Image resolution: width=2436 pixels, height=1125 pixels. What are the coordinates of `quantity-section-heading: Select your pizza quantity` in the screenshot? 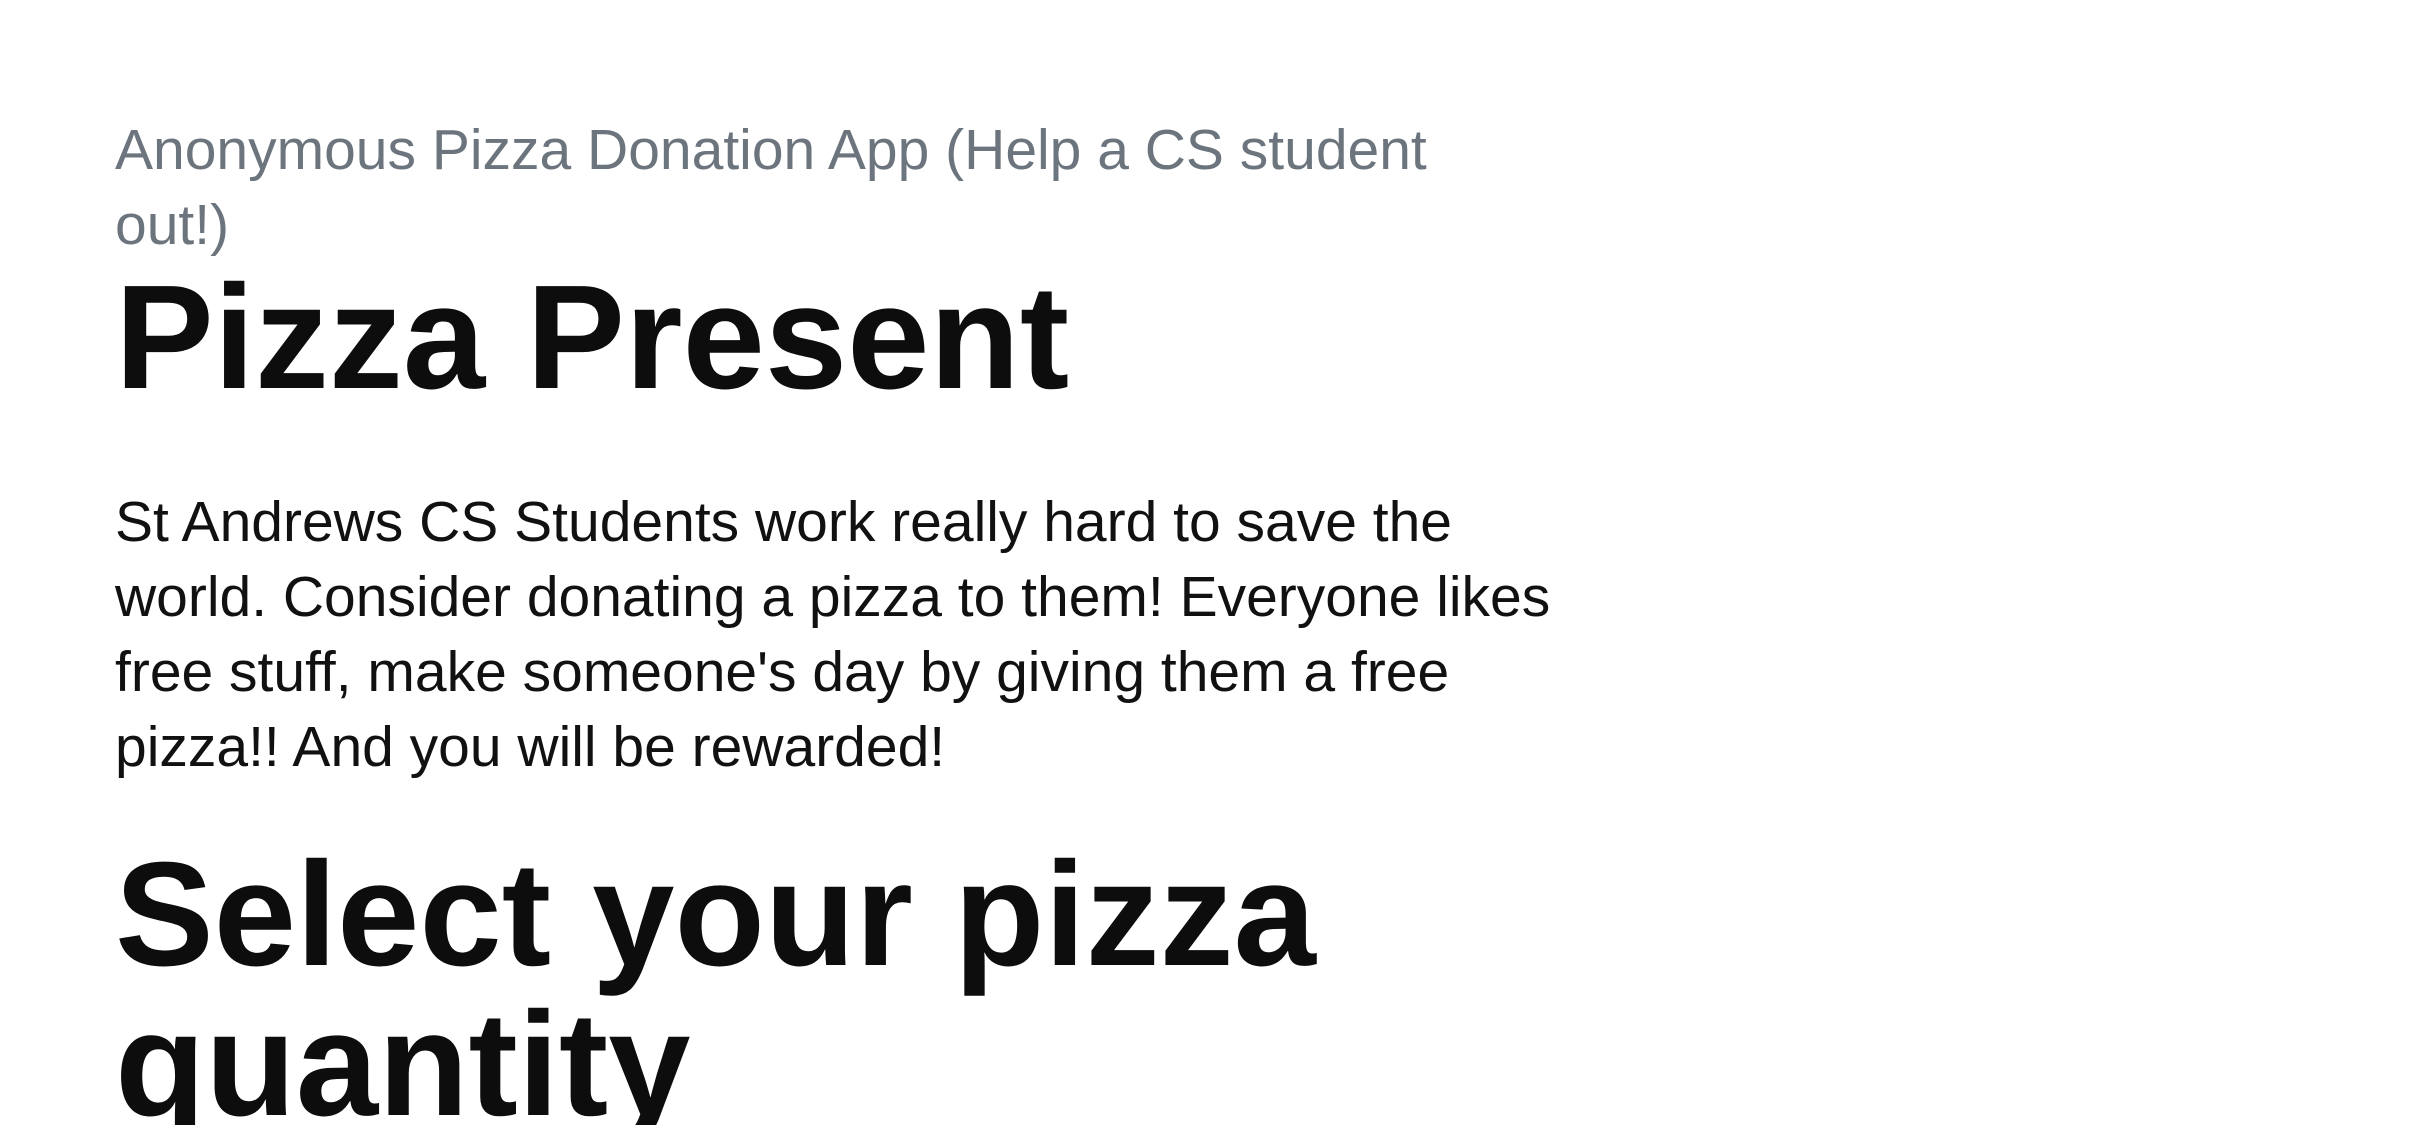 It's located at (715, 978).